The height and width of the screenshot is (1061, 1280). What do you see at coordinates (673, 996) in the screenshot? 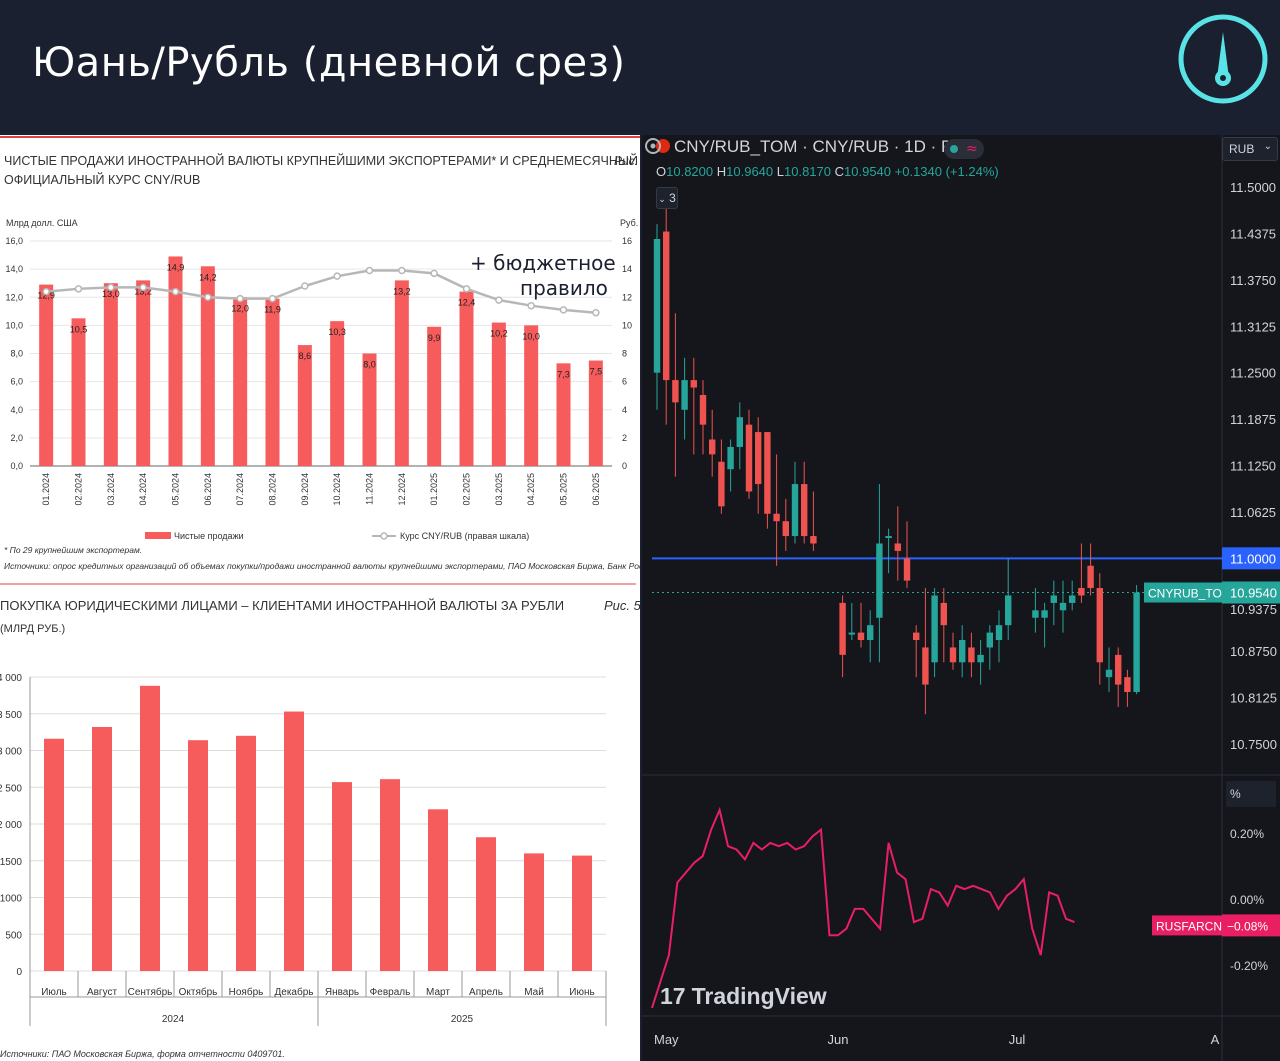
I see `tradingview-logo-icon: 17` at bounding box center [673, 996].